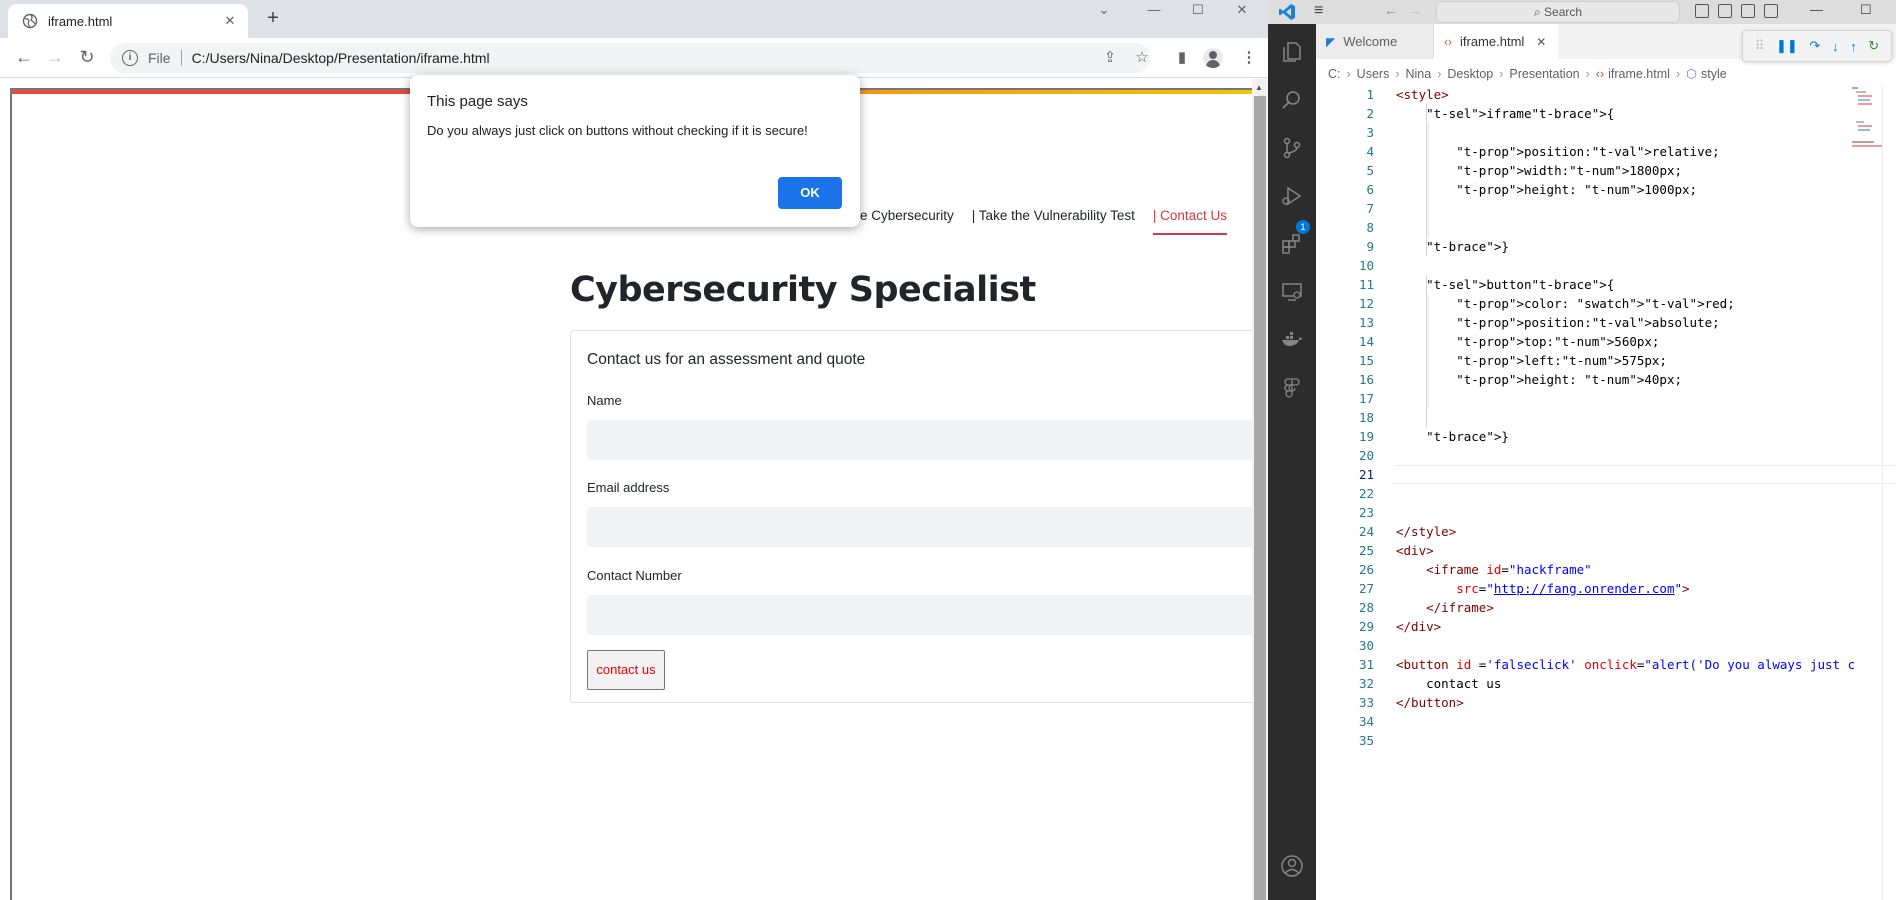 The width and height of the screenshot is (1896, 900). What do you see at coordinates (24, 58) in the screenshot?
I see `back-icon: ←` at bounding box center [24, 58].